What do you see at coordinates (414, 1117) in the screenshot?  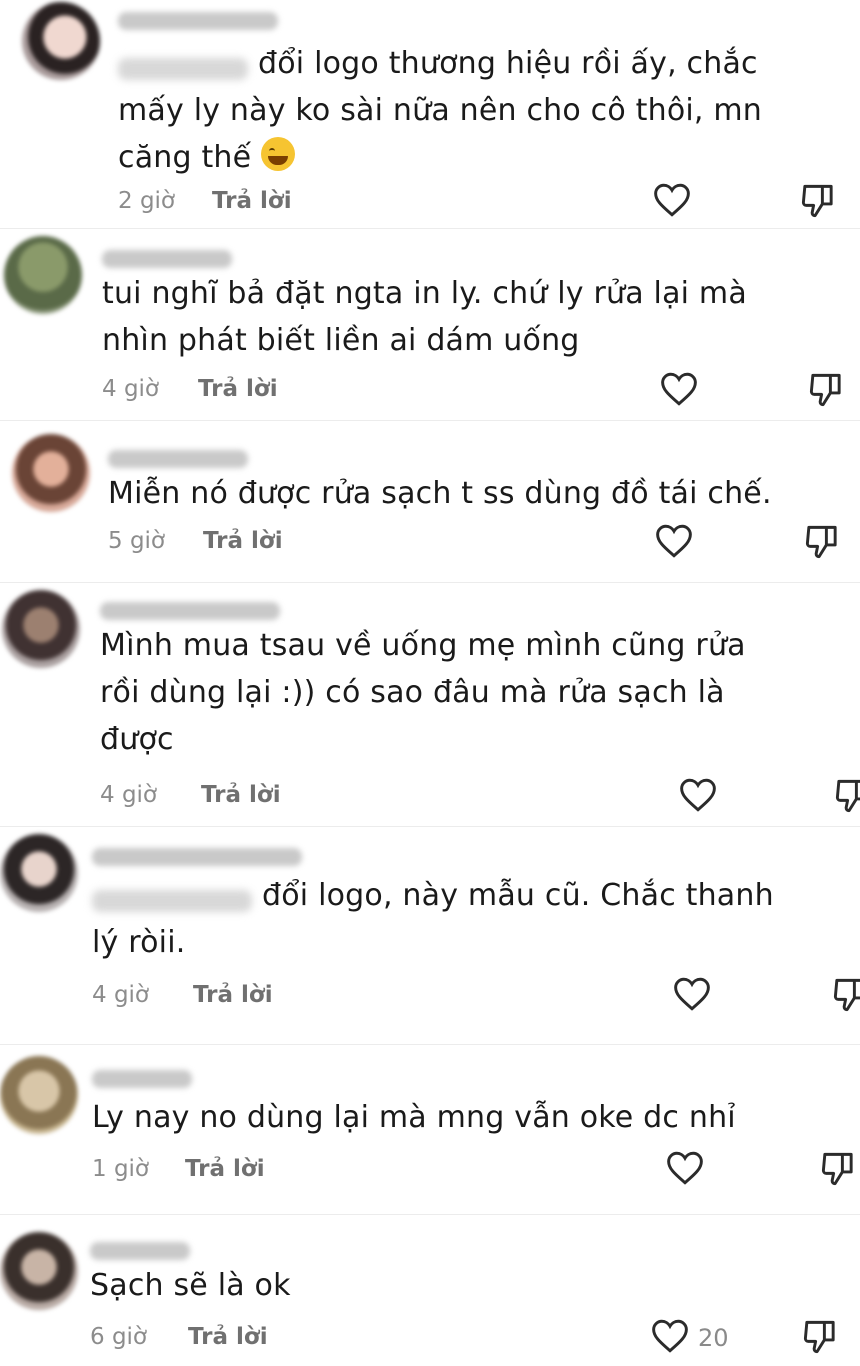 I see `comment-text: Ly nay no dùng lại mà mng vẫn oke dc nhỉ` at bounding box center [414, 1117].